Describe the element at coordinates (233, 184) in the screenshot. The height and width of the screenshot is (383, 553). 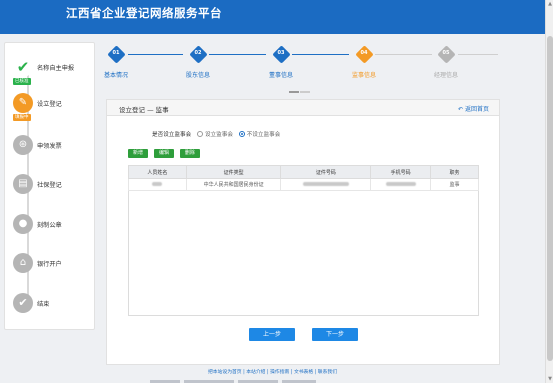
I see `cell-id-type: 中华人民共和国居民身份证` at that location.